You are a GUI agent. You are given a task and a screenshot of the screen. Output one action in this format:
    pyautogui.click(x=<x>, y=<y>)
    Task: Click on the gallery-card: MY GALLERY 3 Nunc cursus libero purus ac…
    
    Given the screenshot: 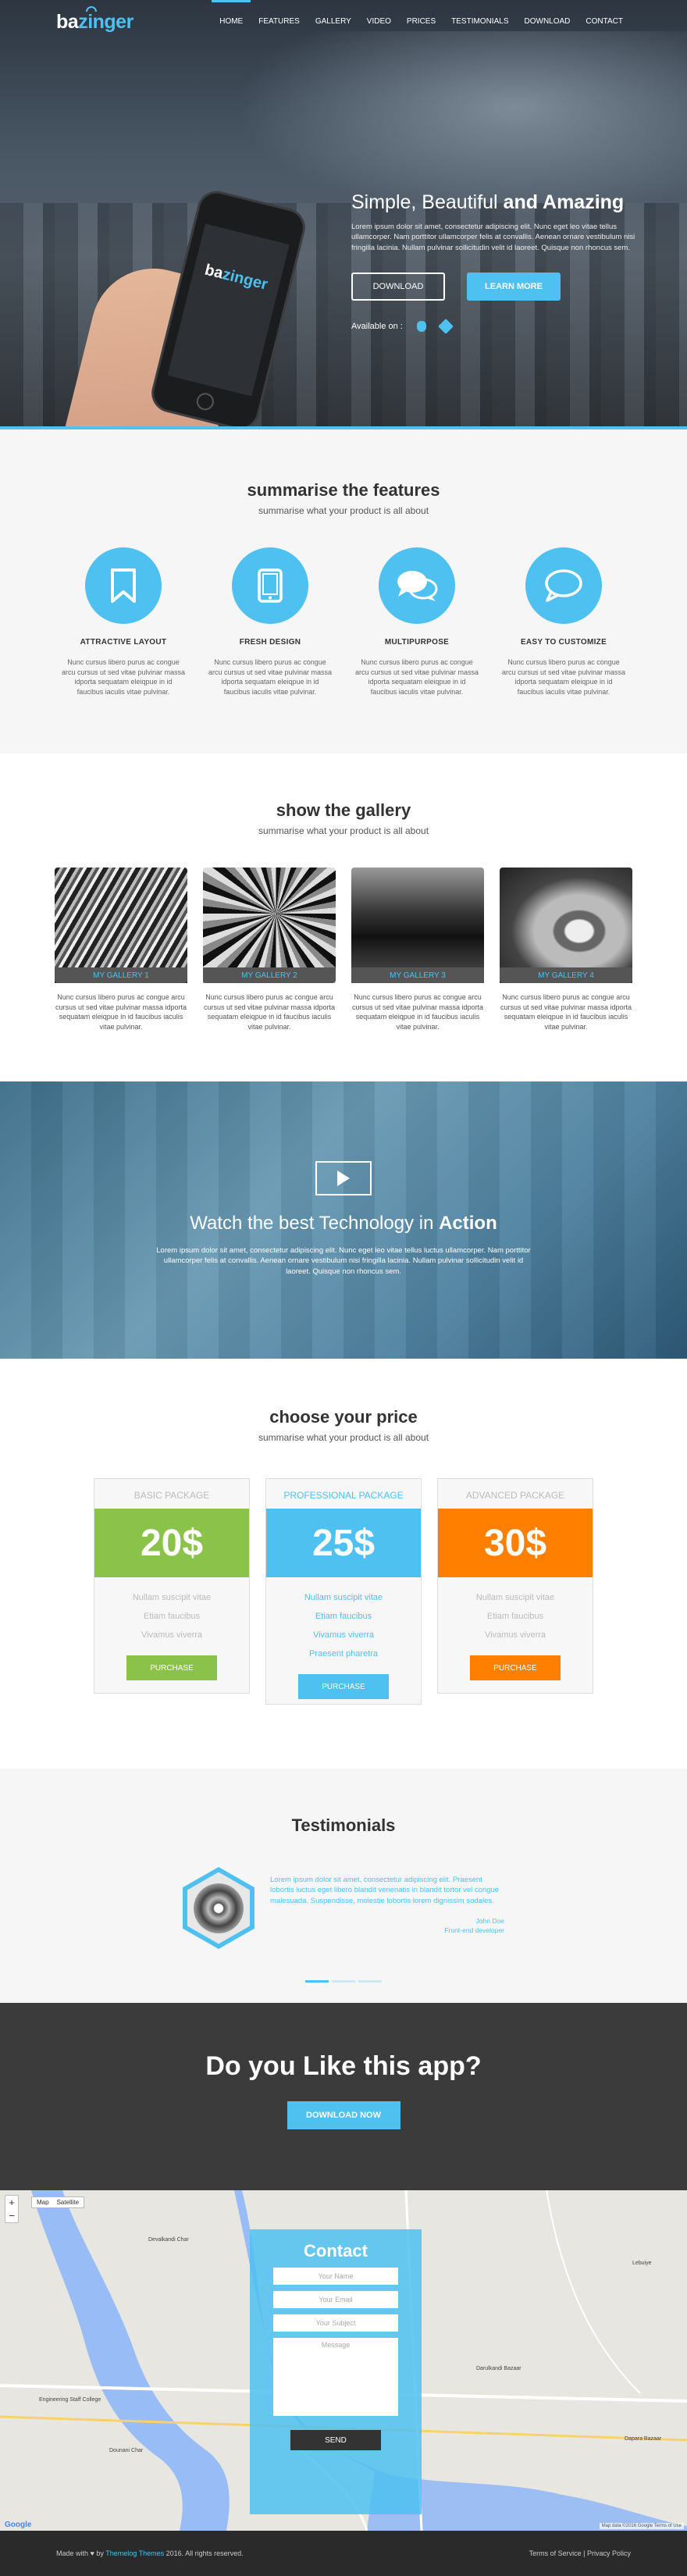 What is the action you would take?
    pyautogui.click(x=418, y=949)
    